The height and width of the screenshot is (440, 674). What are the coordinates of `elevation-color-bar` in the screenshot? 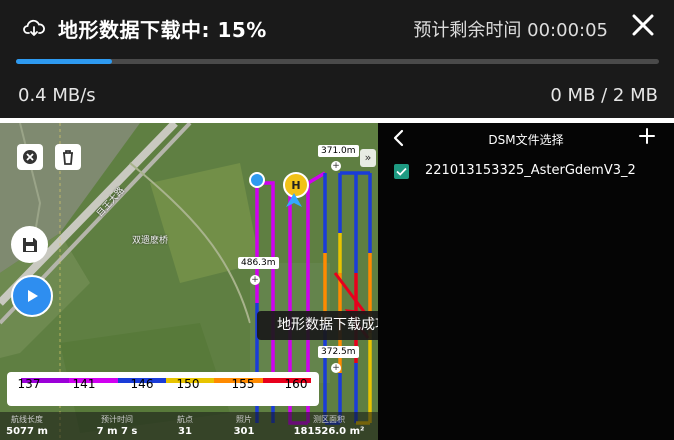 It's located at (166, 380).